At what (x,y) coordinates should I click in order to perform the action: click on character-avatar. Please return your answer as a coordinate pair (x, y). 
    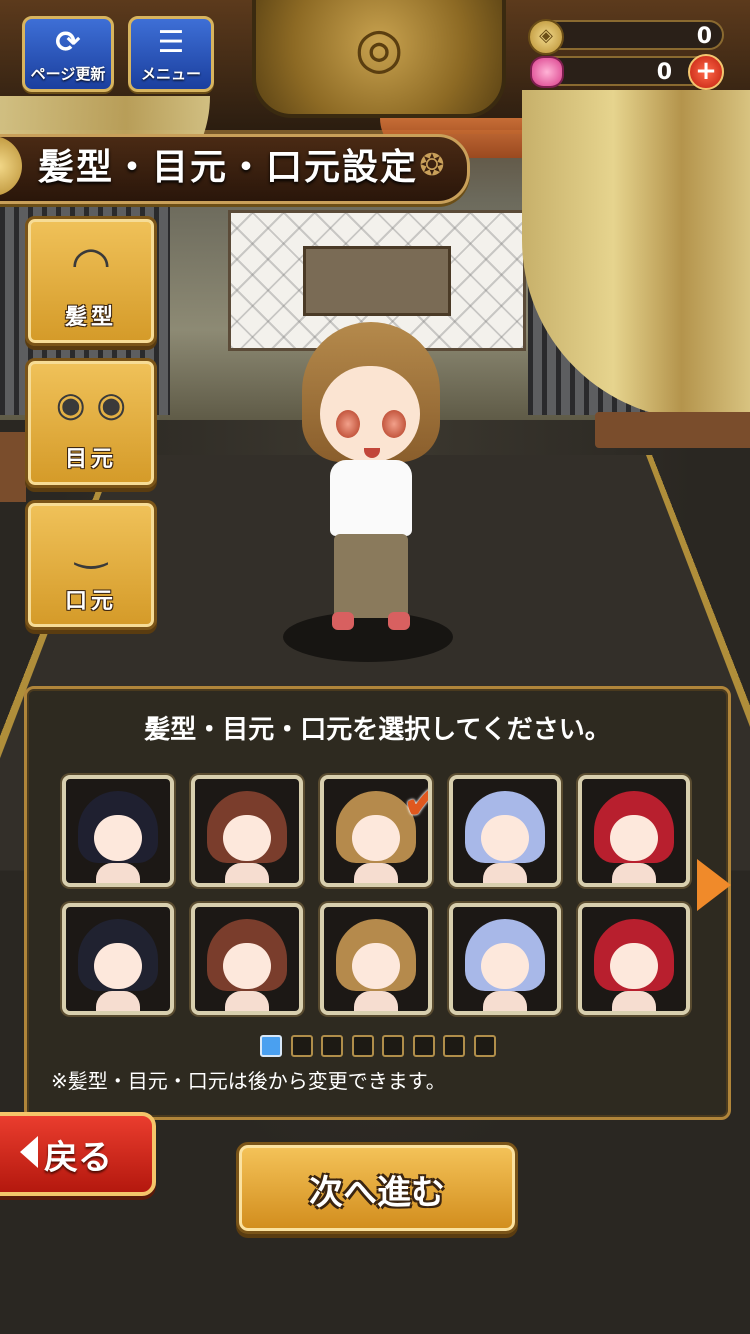
    Looking at the image, I should click on (371, 482).